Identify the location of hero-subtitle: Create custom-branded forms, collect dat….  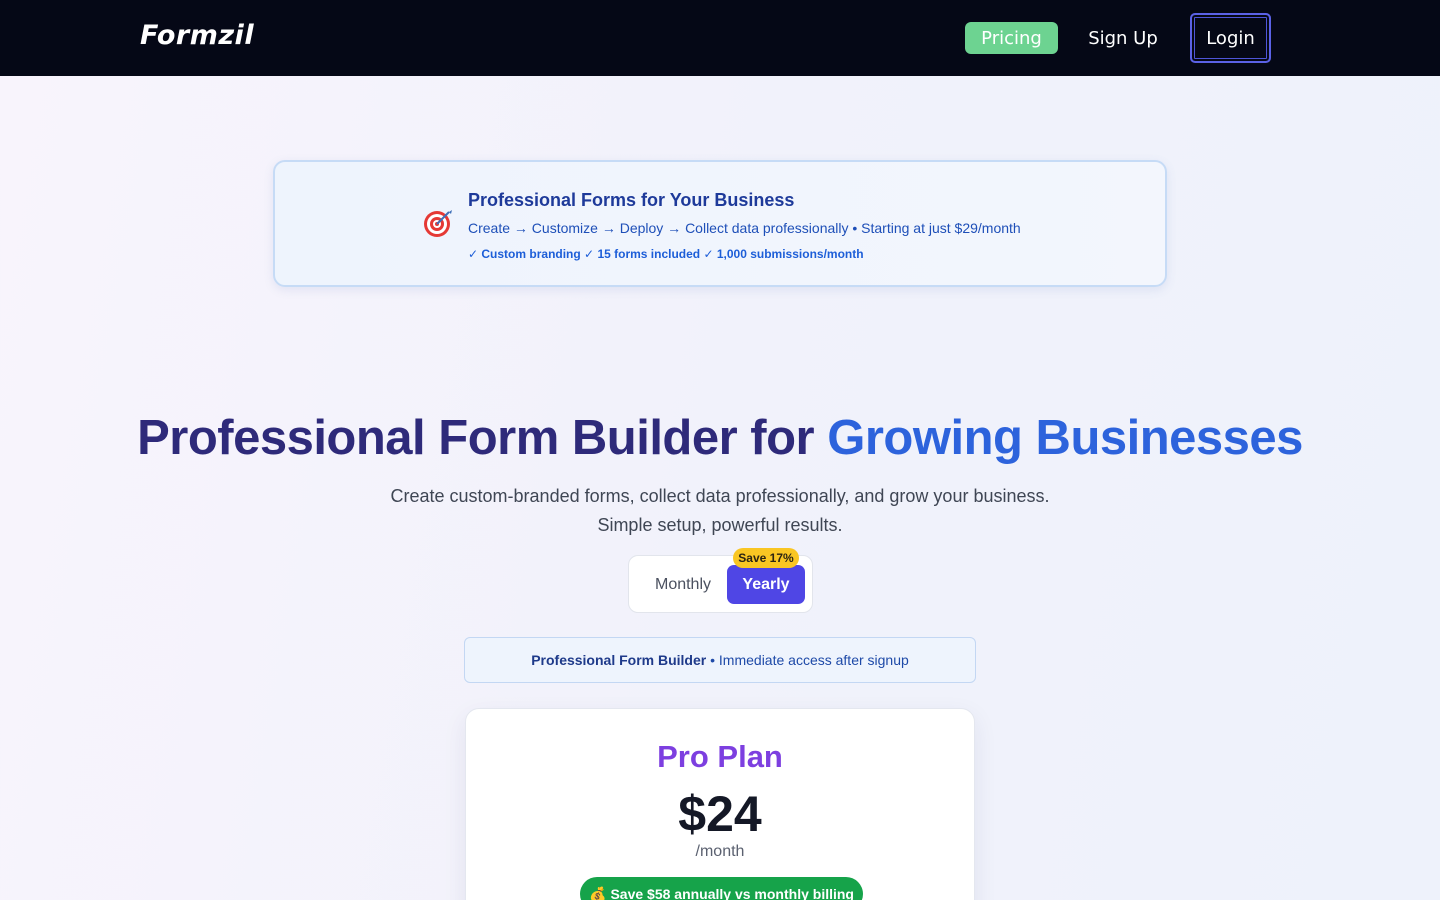
(720, 511).